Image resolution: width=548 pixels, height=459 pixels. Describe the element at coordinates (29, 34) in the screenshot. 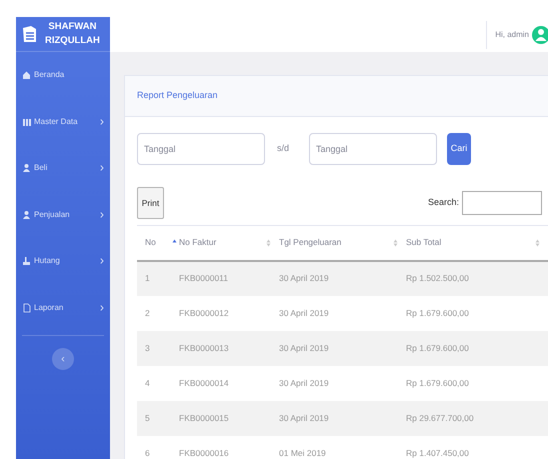

I see `logo-icon` at that location.